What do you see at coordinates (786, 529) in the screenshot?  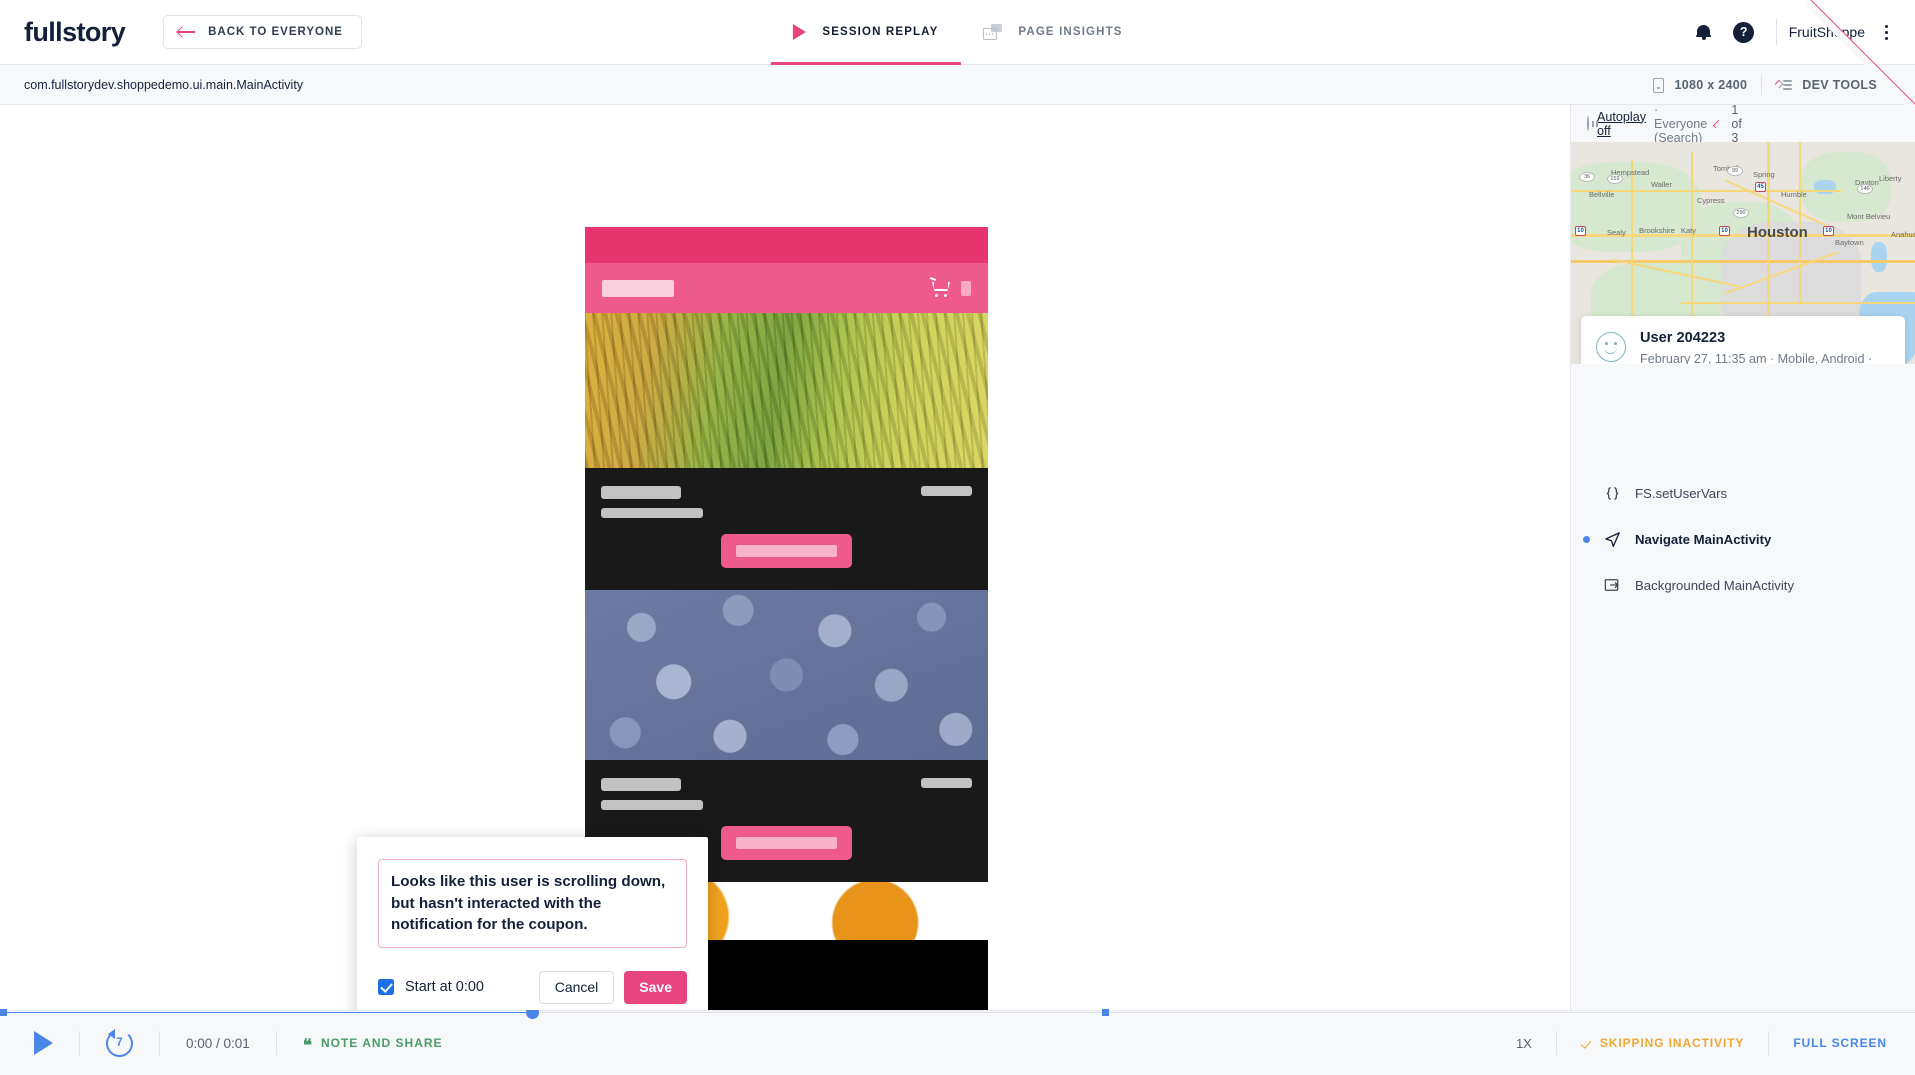 I see `bananas-card` at bounding box center [786, 529].